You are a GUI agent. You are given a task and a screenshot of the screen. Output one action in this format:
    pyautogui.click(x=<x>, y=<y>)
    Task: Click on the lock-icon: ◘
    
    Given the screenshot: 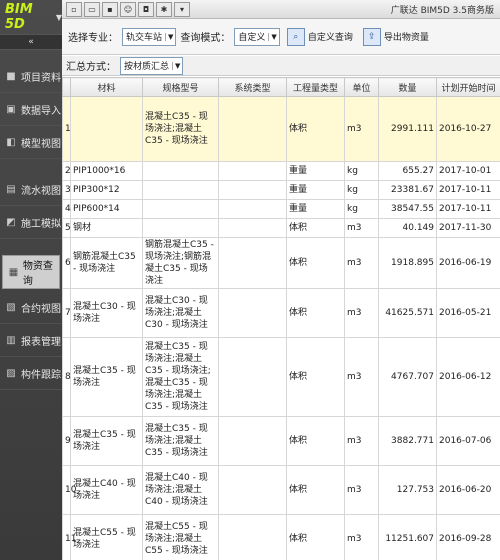 What is the action you would take?
    pyautogui.click(x=146, y=9)
    